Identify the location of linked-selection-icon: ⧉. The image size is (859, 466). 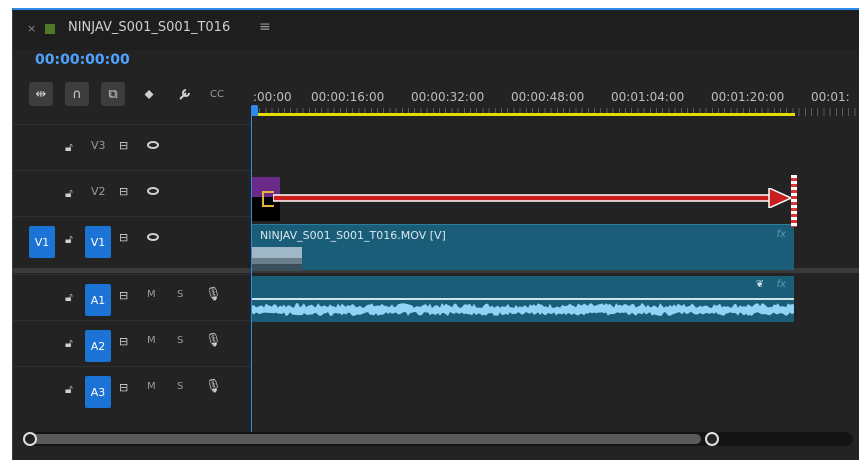
(113, 94).